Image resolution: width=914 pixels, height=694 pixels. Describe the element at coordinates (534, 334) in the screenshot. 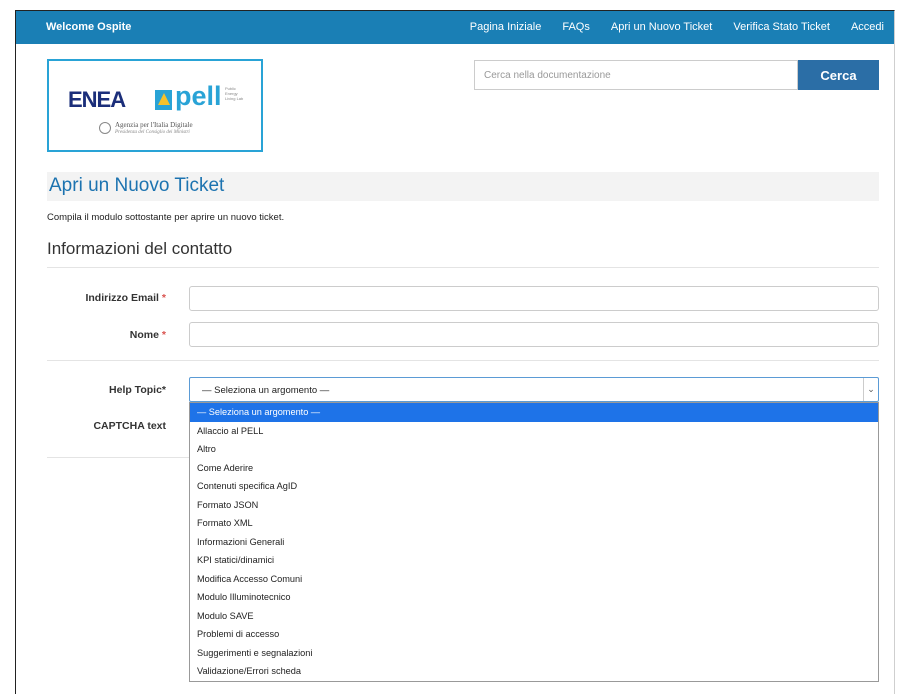

I see `name-field` at that location.